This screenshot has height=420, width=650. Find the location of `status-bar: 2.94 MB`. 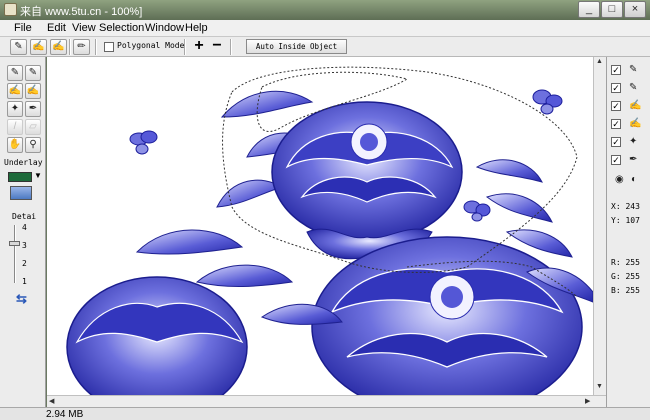

status-bar: 2.94 MB is located at coordinates (325, 413).